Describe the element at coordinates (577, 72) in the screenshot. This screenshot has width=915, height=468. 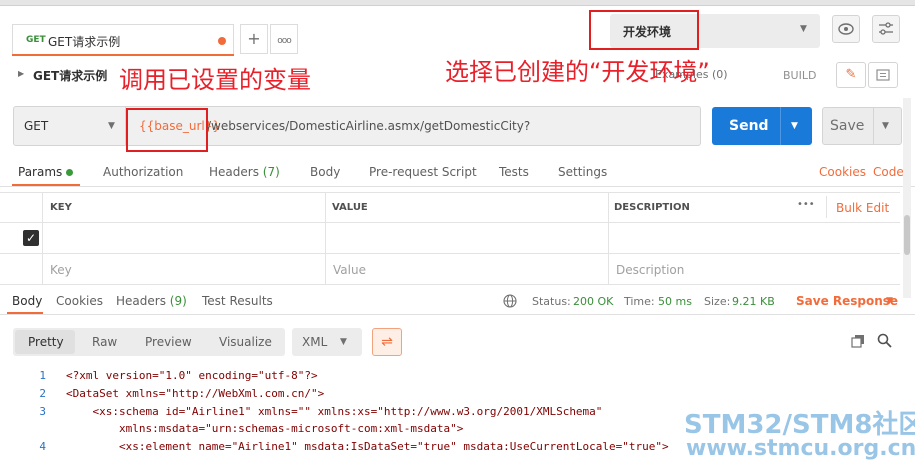
I see `annotation-right: 选择已创建的“开发环境”` at that location.